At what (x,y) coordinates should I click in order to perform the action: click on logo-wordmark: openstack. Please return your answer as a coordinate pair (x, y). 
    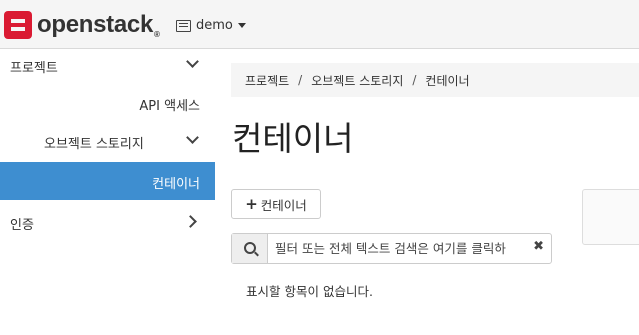
    Looking at the image, I should click on (95, 24).